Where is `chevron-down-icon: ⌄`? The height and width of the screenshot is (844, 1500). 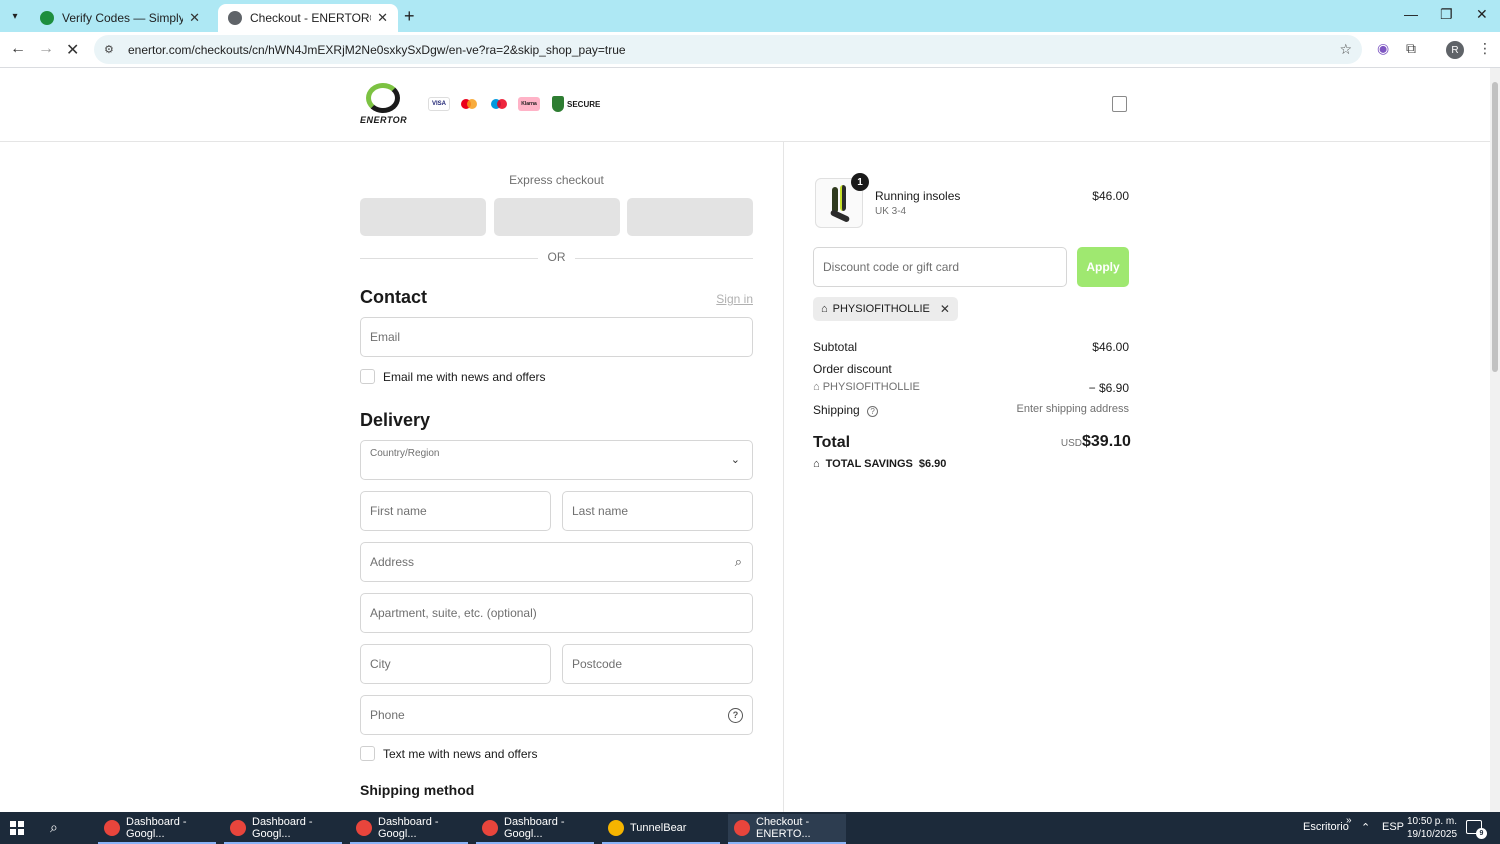 chevron-down-icon: ⌄ is located at coordinates (735, 460).